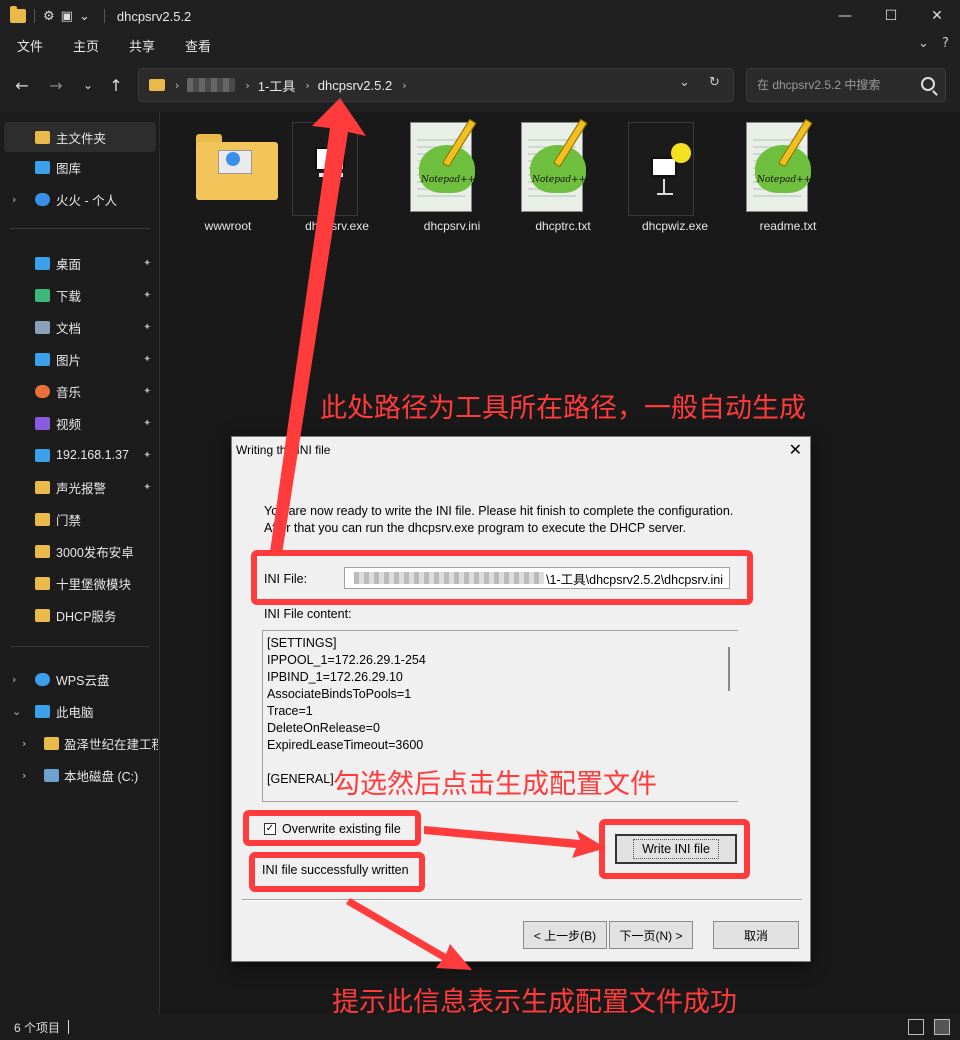  What do you see at coordinates (86, 616) in the screenshot?
I see `sidebar-item-label: DHCP服务` at bounding box center [86, 616].